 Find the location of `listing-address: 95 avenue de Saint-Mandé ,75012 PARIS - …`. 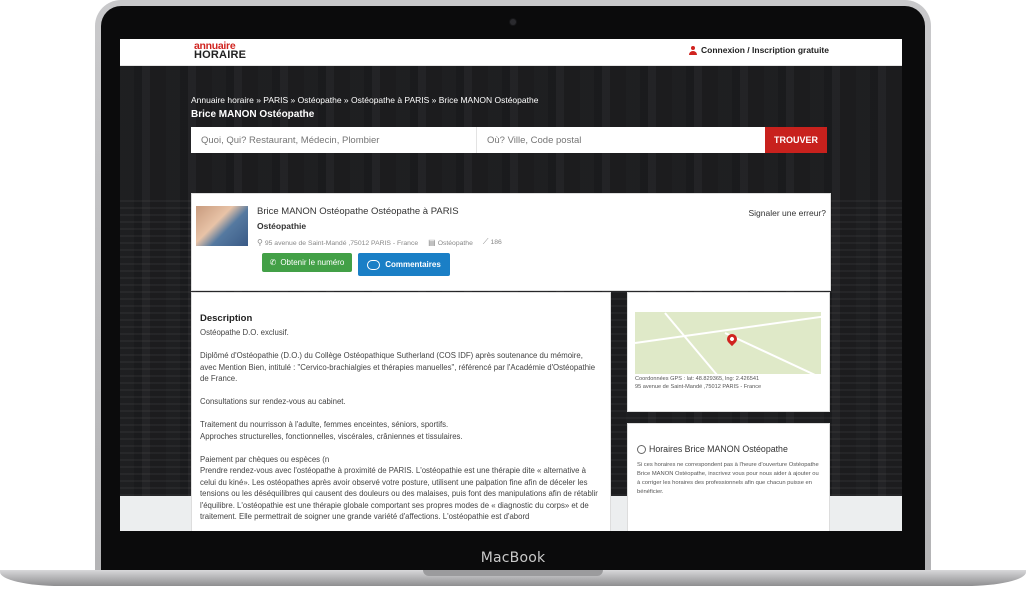

listing-address: 95 avenue de Saint-Mandé ,75012 PARIS - … is located at coordinates (341, 243).